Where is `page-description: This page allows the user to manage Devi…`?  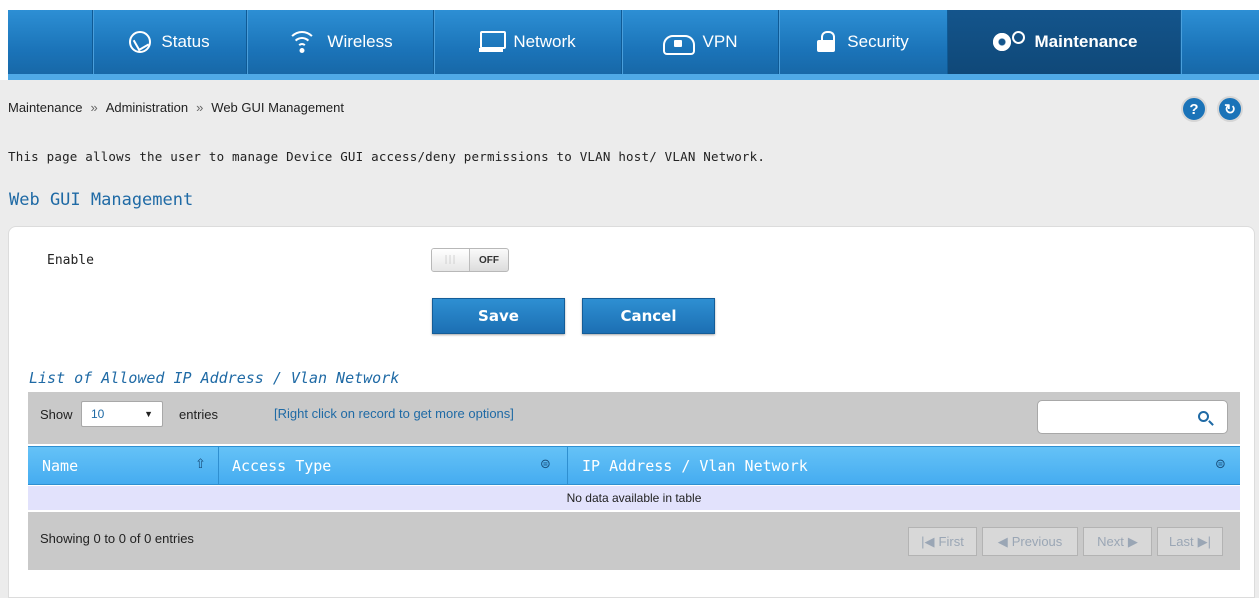
page-description: This page allows the user to manage Devi… is located at coordinates (387, 156).